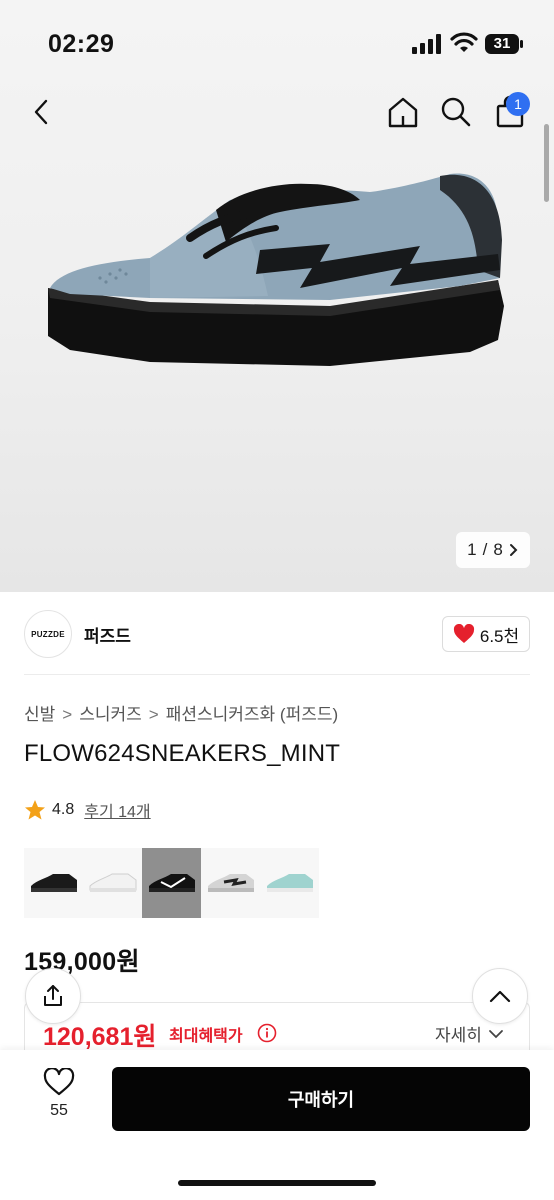  I want to click on buy-button: 구매하기, so click(321, 1099).